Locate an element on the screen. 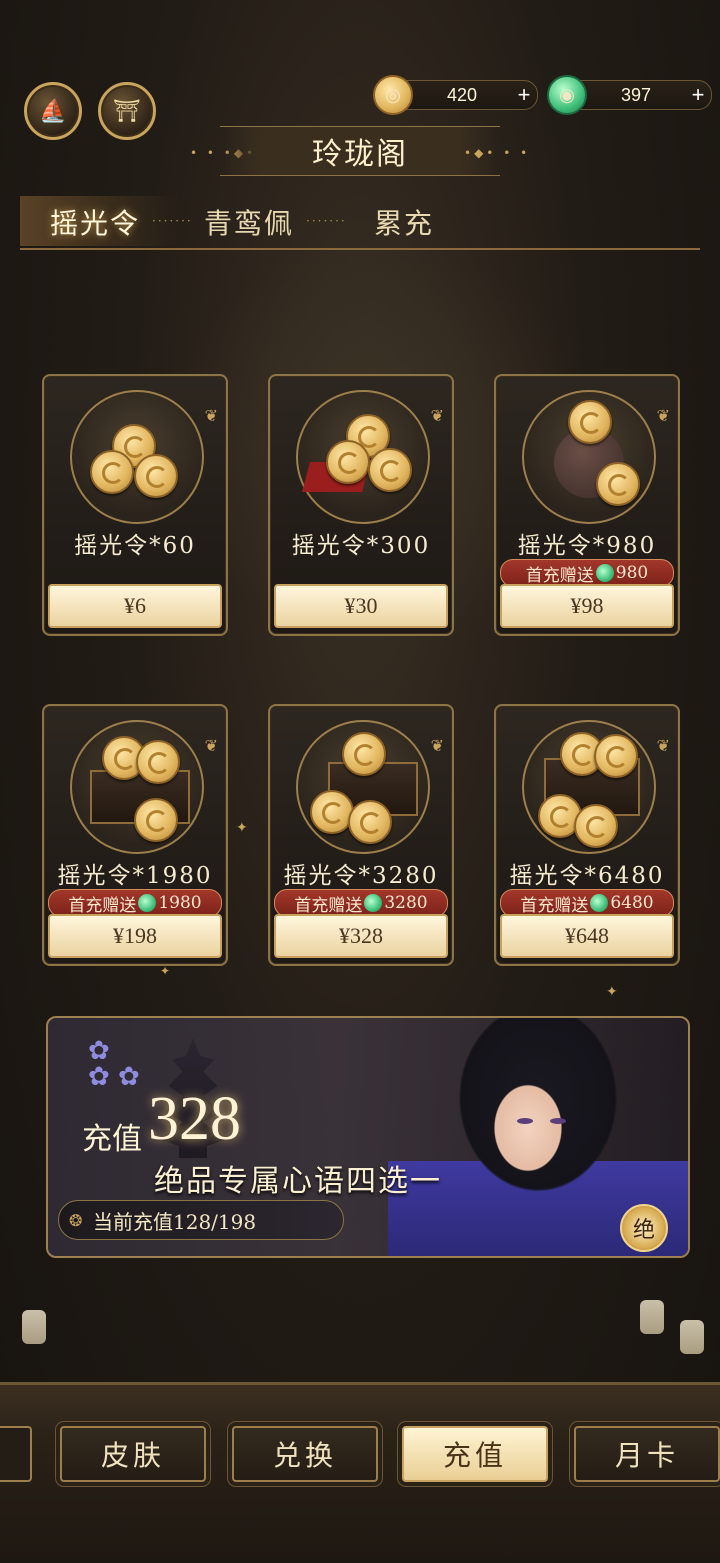  banner-amount: 328 is located at coordinates (194, 1119).